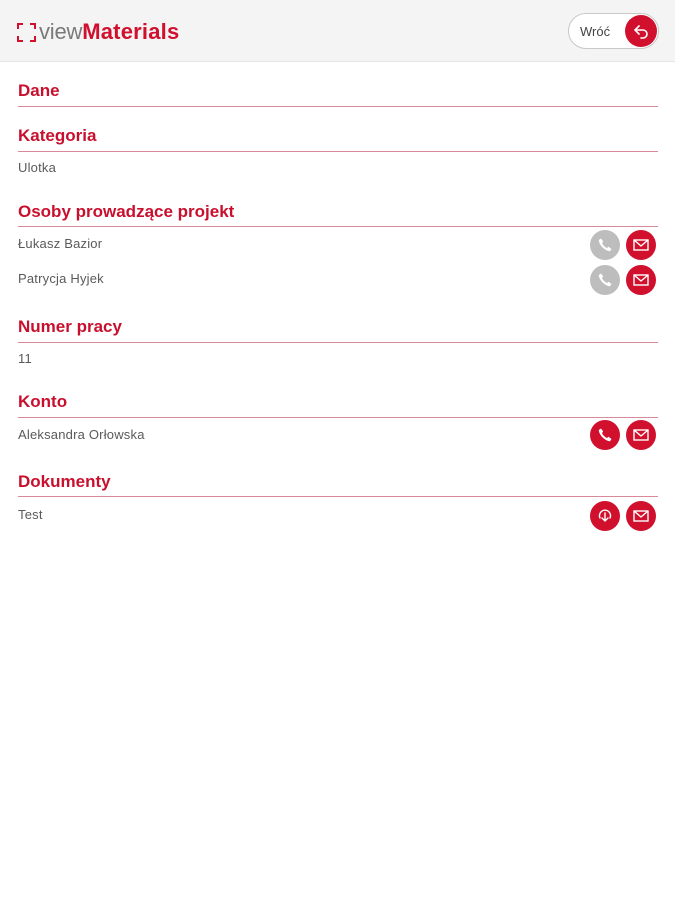  What do you see at coordinates (126, 211) in the screenshot?
I see `section-title-osoby: Osoby prowadzące projekt` at bounding box center [126, 211].